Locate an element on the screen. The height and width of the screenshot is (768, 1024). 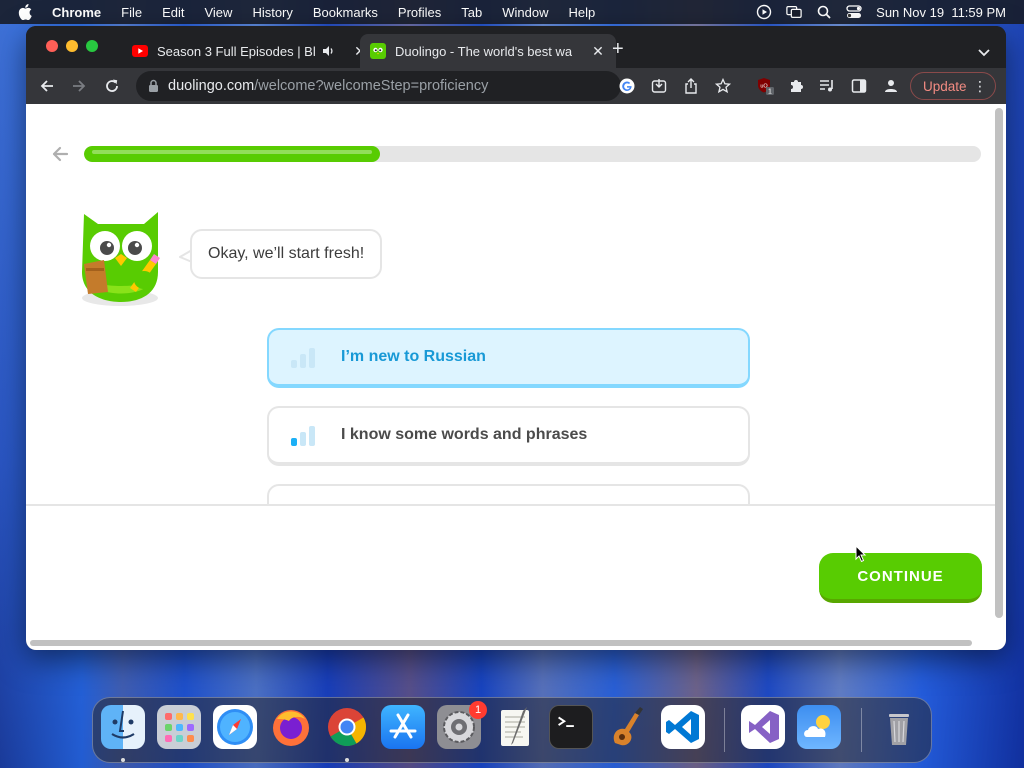
tab-youtube: Season 3 Full Episodes | Bl ✕ is located at coordinates (250, 51).